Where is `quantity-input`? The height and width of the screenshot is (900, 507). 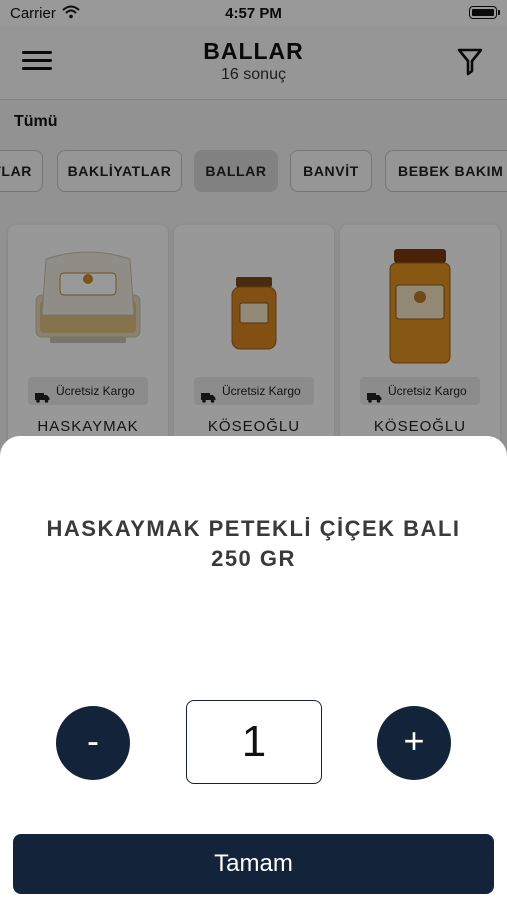 quantity-input is located at coordinates (254, 742).